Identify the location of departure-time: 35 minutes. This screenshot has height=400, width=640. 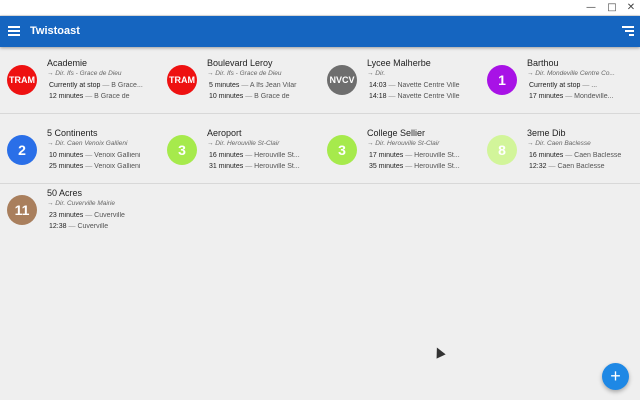
(386, 166).